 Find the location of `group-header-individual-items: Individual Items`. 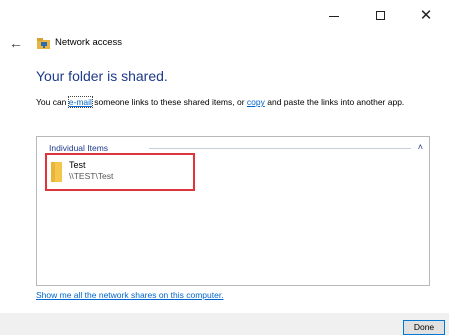

group-header-individual-items: Individual Items is located at coordinates (78, 148).